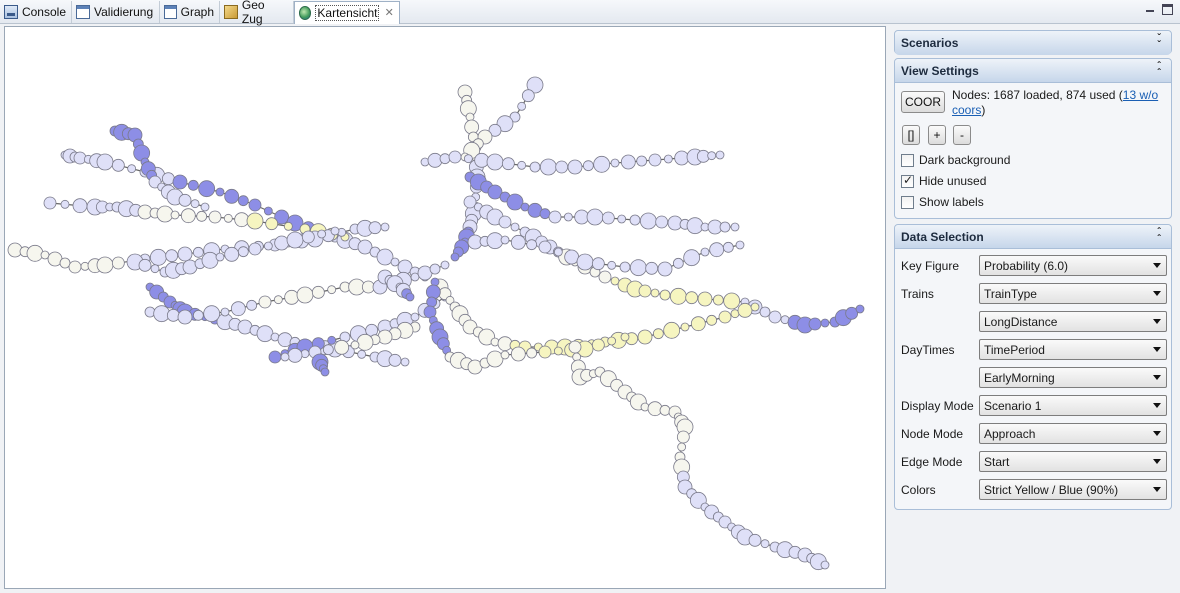 Image resolution: width=1180 pixels, height=593 pixels. What do you see at coordinates (942, 202) in the screenshot?
I see `show-labels-checkbox: Show labels` at bounding box center [942, 202].